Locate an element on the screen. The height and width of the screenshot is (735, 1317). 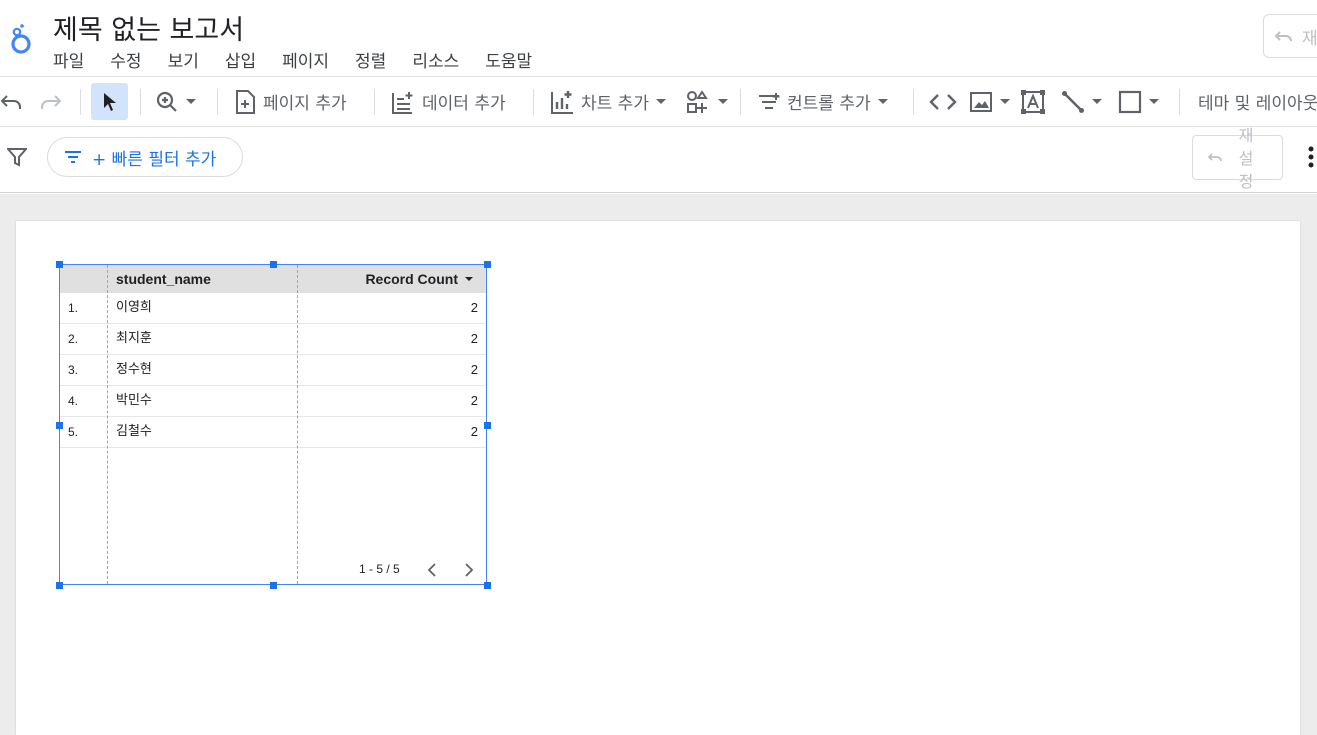
reset-top-button: 재 is located at coordinates (1290, 36).